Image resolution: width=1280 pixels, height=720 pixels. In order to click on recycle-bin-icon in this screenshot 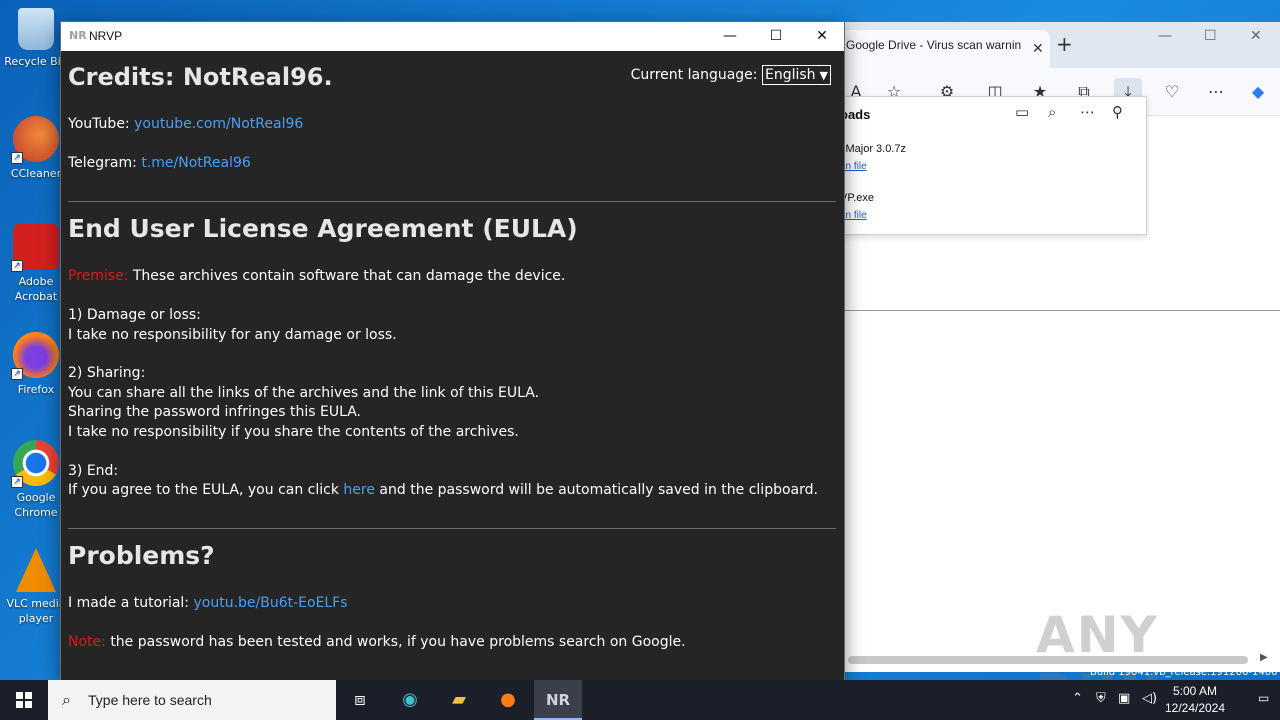, I will do `click(36, 29)`.